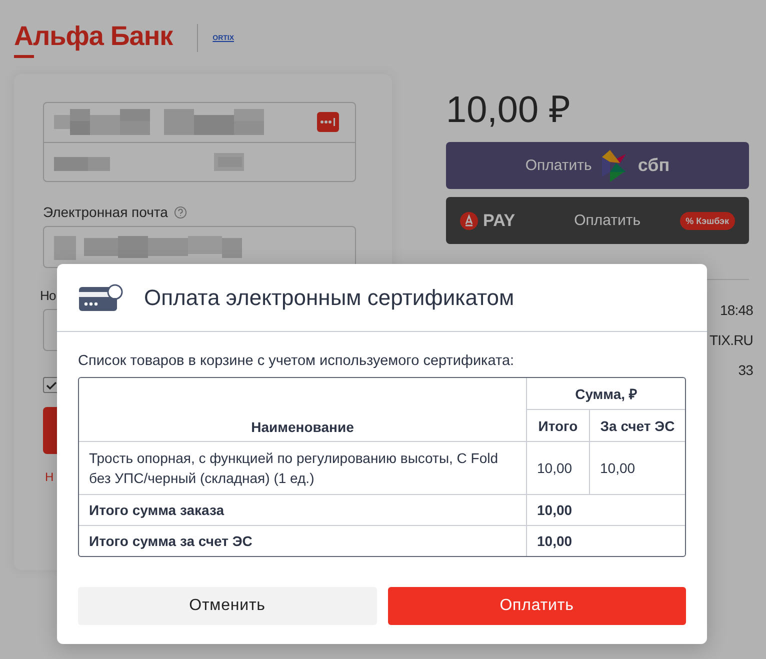 This screenshot has height=659, width=766. What do you see at coordinates (49, 477) in the screenshot?
I see `note-text: Н` at bounding box center [49, 477].